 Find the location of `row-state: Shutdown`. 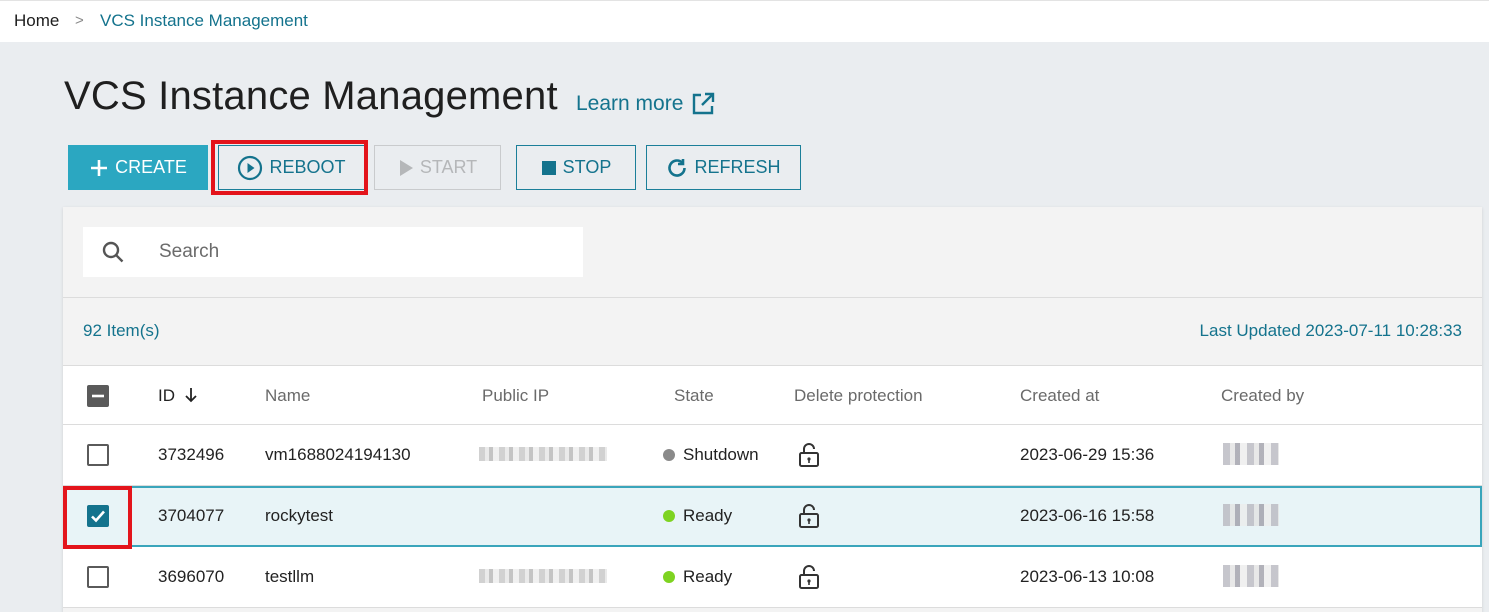

row-state: Shutdown is located at coordinates (711, 455).